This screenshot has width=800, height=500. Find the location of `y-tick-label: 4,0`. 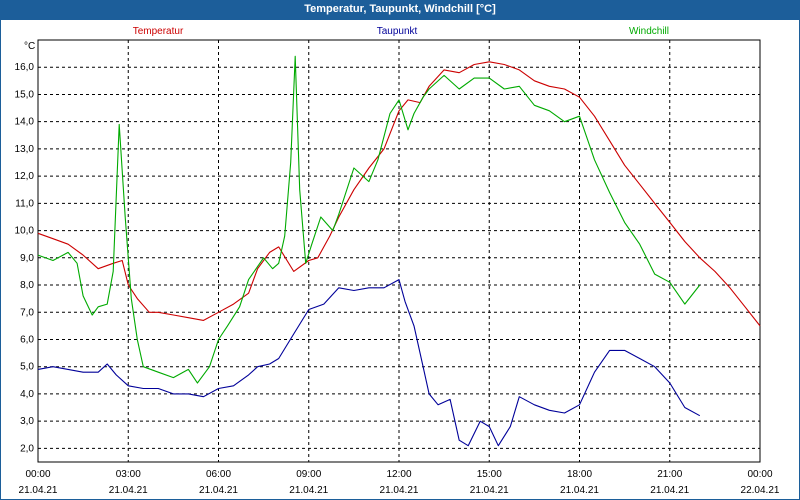

y-tick-label: 4,0 is located at coordinates (27, 394).